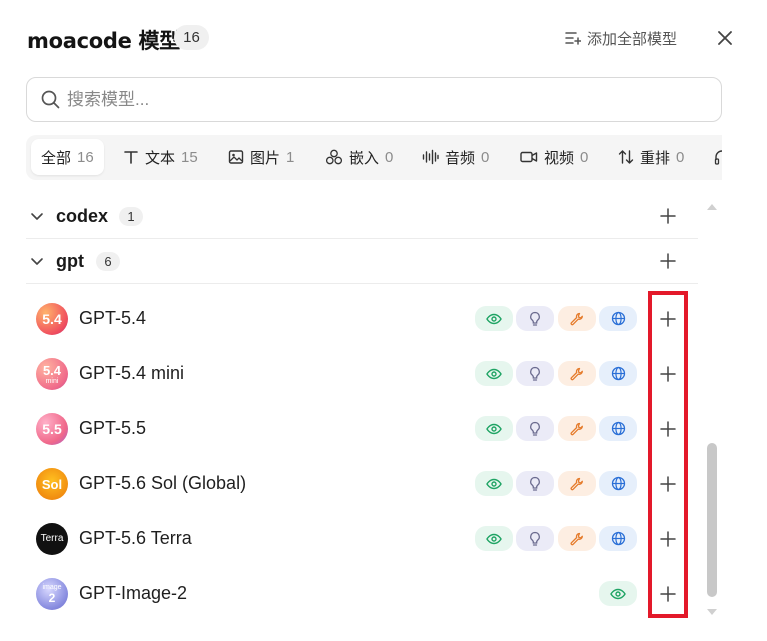  What do you see at coordinates (559, 158) in the screenshot?
I see `tab-label: 视频` at bounding box center [559, 158].